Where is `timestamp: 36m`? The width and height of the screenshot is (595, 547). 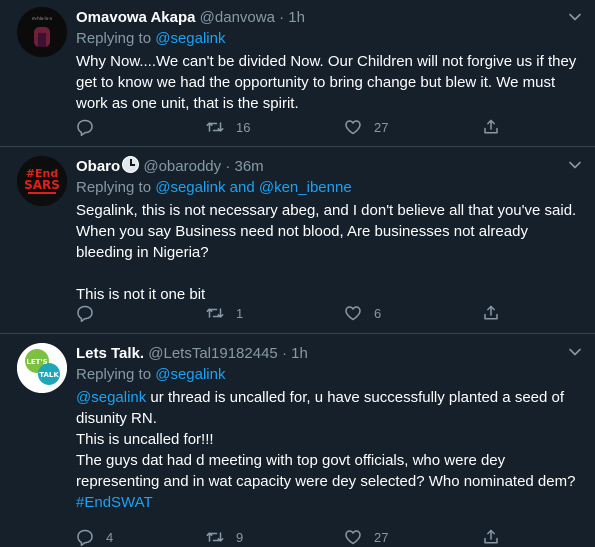 timestamp: 36m is located at coordinates (248, 166).